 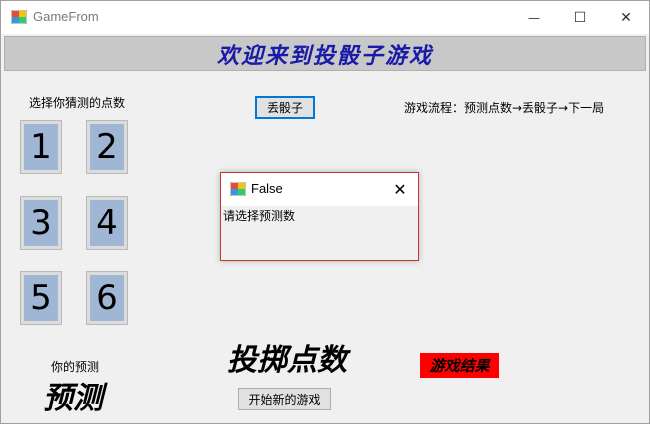 I want to click on game-flow-label: 游戏流程：预测点数→丢骰子→下一局, so click(x=504, y=108).